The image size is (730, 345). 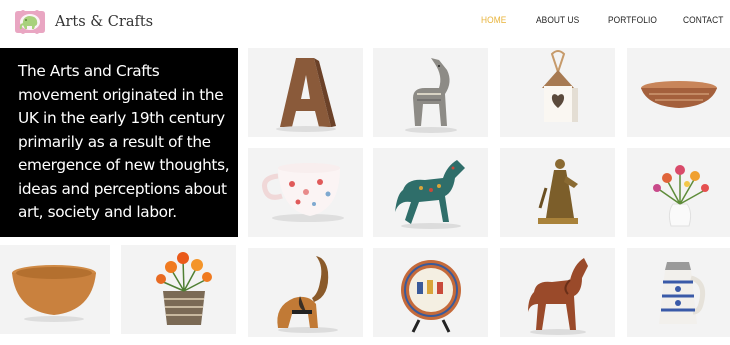 What do you see at coordinates (558, 296) in the screenshot?
I see `carved-horse-image` at bounding box center [558, 296].